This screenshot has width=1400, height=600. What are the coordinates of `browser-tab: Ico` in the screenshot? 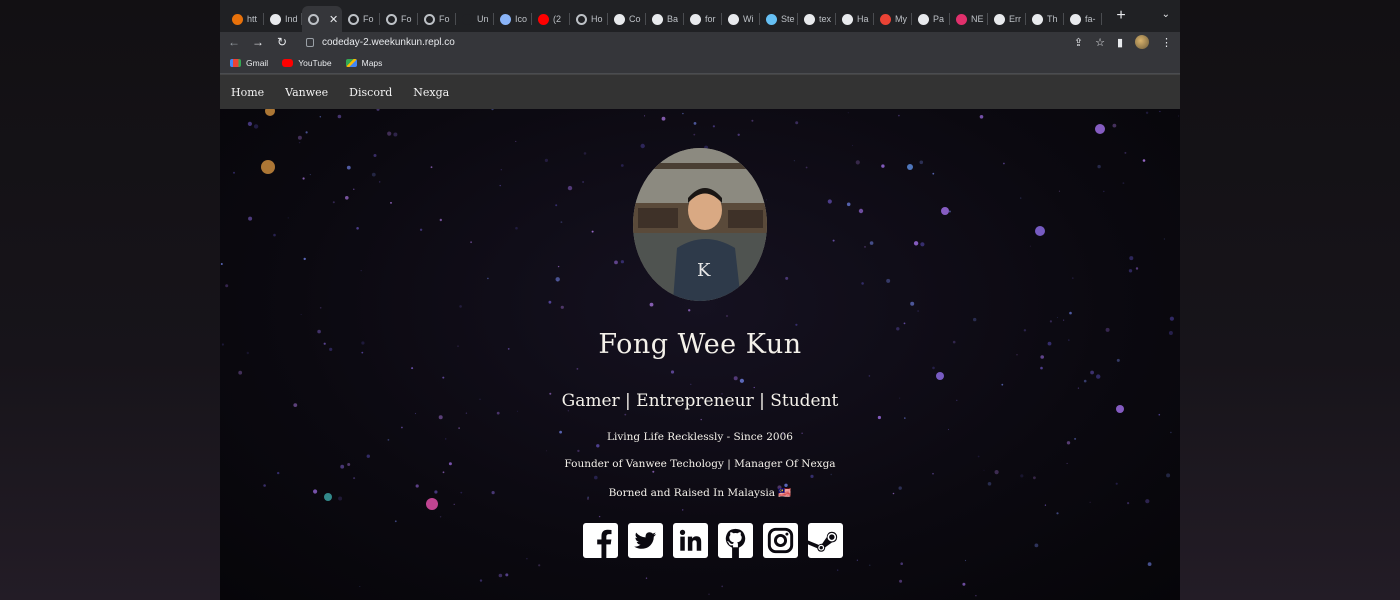 It's located at (513, 19).